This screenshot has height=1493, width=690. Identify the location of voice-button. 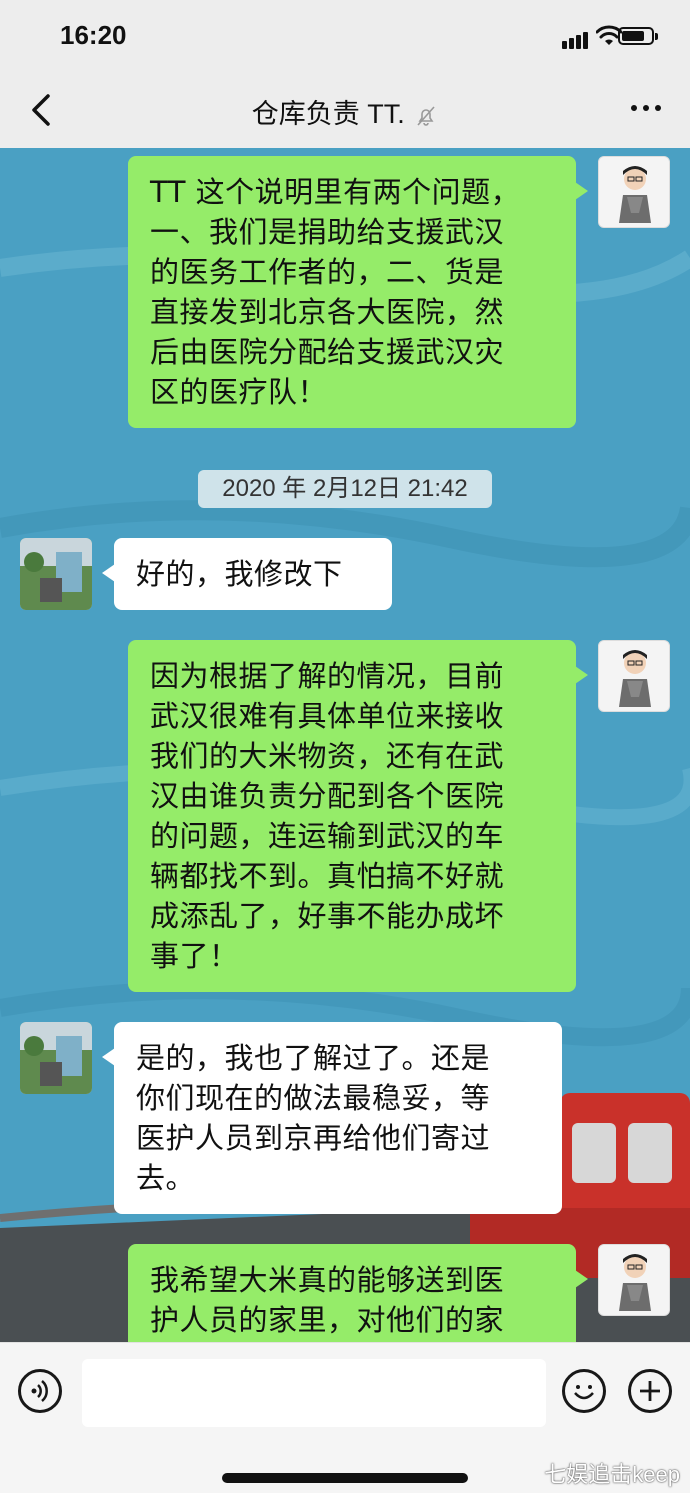
(40, 1391).